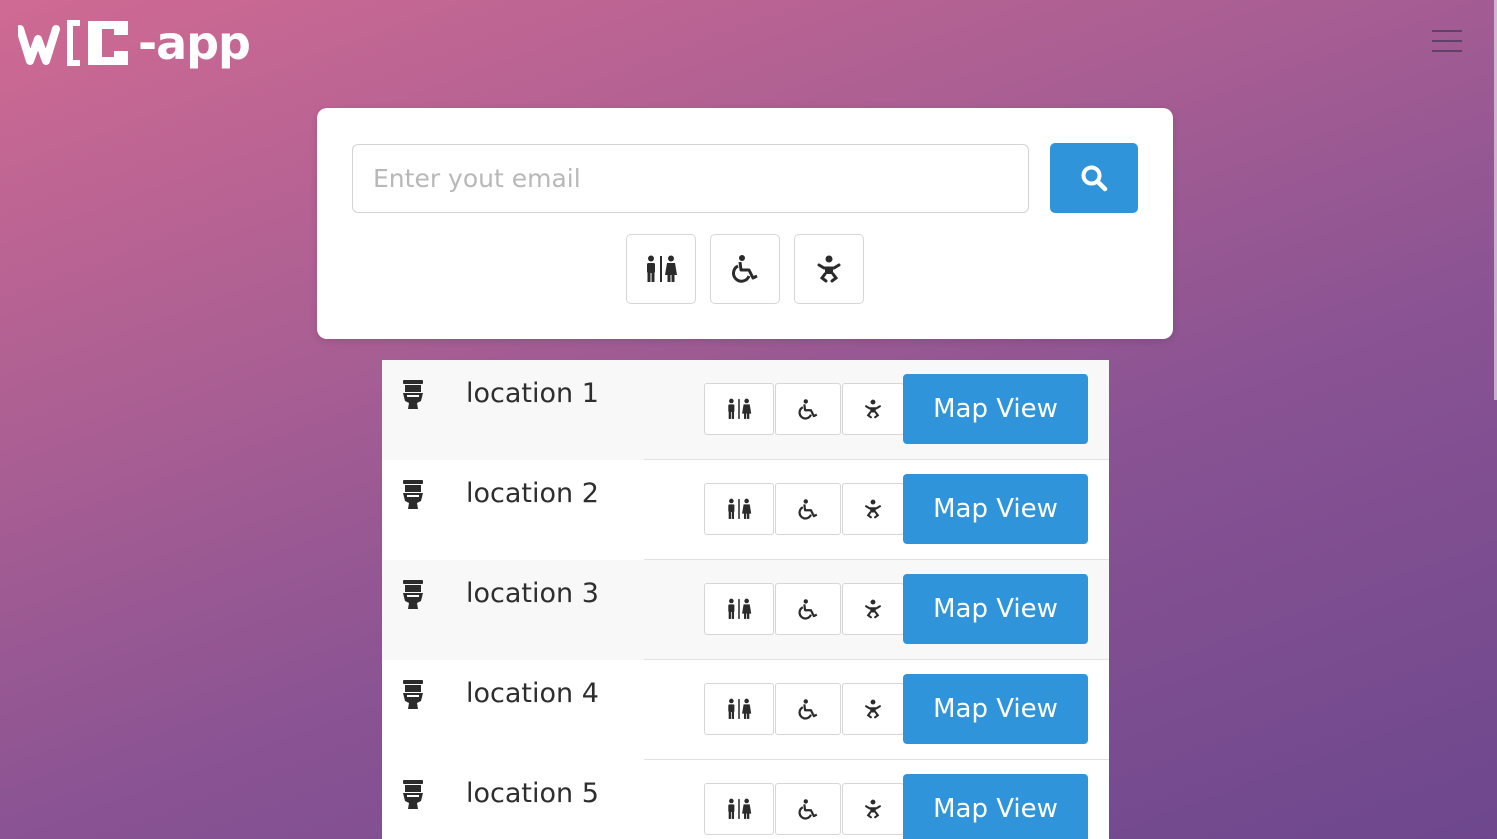 Image resolution: width=1497 pixels, height=839 pixels. I want to click on location-label: location 1, so click(532, 393).